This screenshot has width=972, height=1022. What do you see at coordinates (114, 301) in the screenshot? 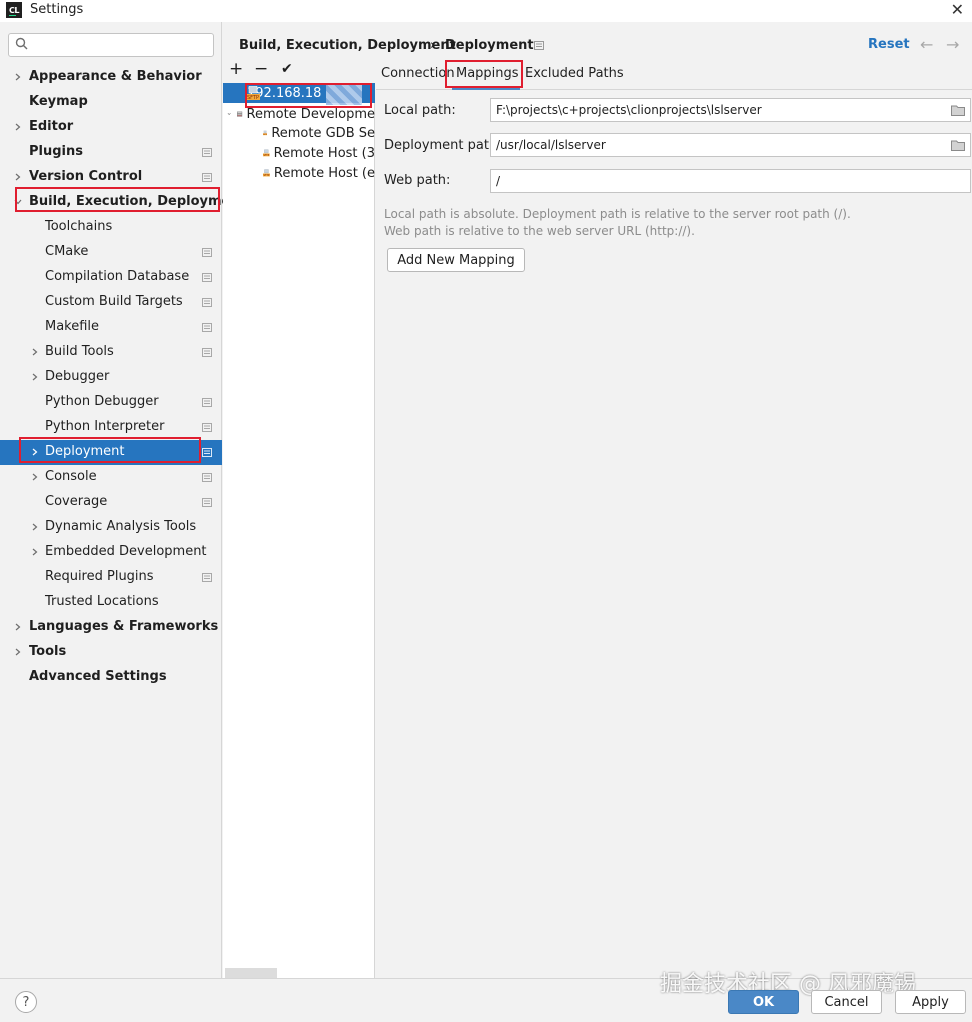
I see `sidebar-item-label: Custom Build Targets` at bounding box center [114, 301].